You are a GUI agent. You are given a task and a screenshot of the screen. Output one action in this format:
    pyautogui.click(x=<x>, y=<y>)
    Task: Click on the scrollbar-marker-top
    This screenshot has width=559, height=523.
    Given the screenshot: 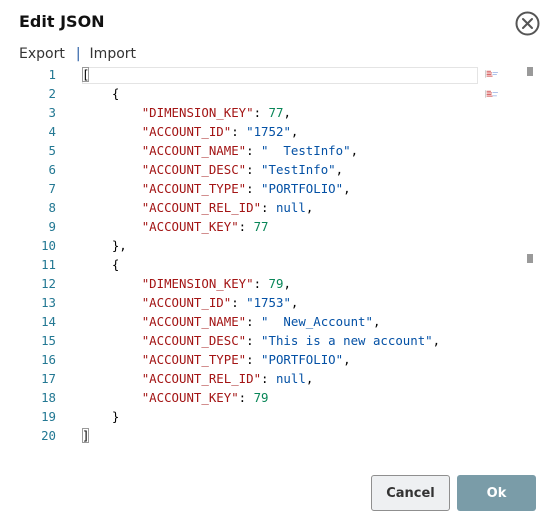 What is the action you would take?
    pyautogui.click(x=530, y=71)
    